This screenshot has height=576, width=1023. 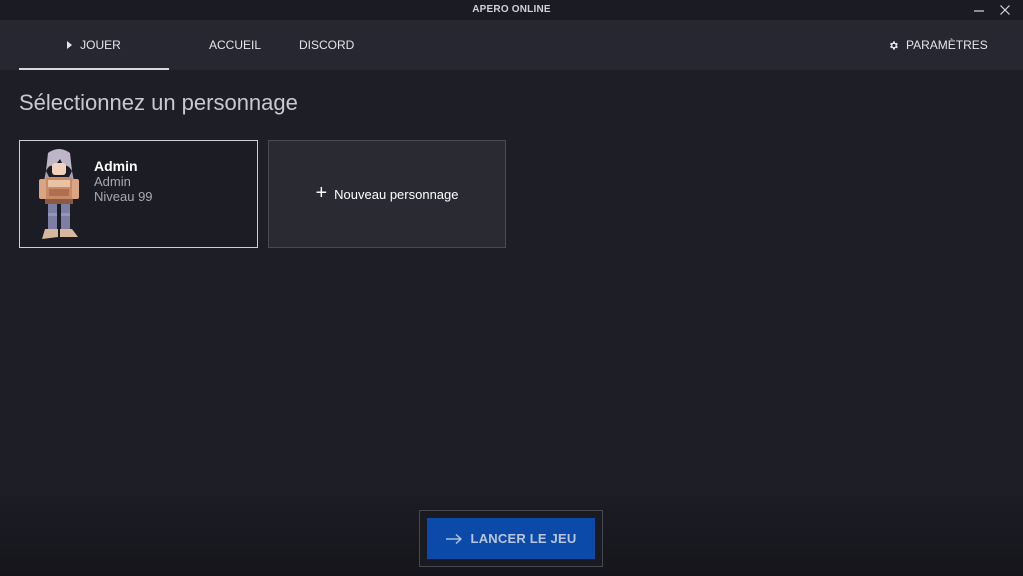 I want to click on gear-icon, so click(x=894, y=45).